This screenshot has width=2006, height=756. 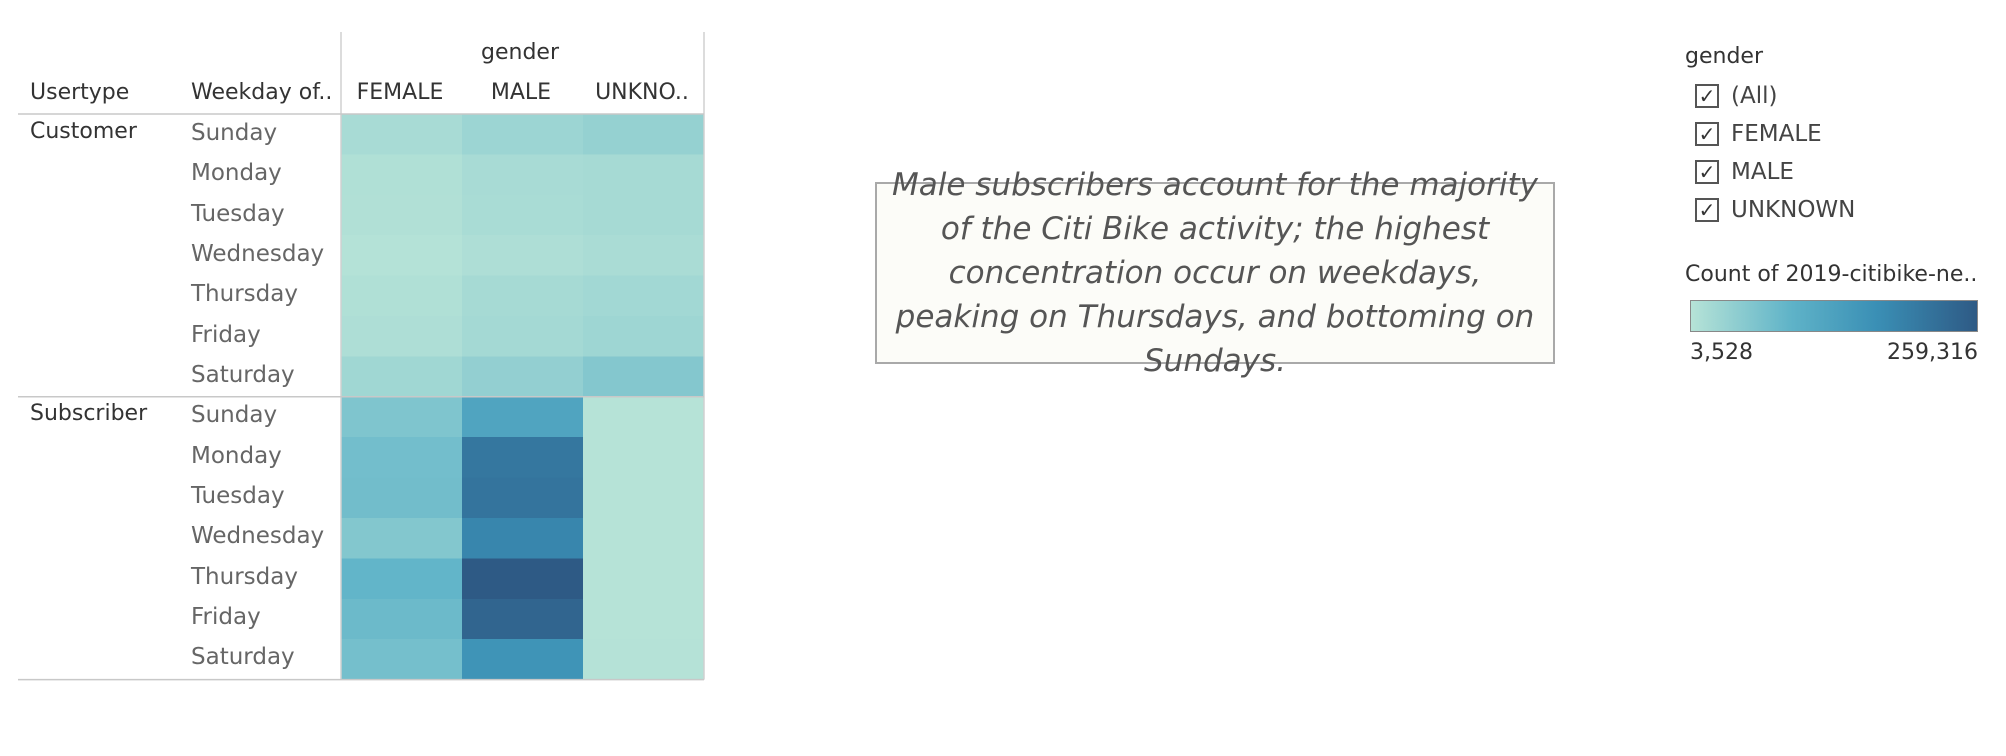 I want to click on filter-item-all: ✓ (All), so click(x=1840, y=96).